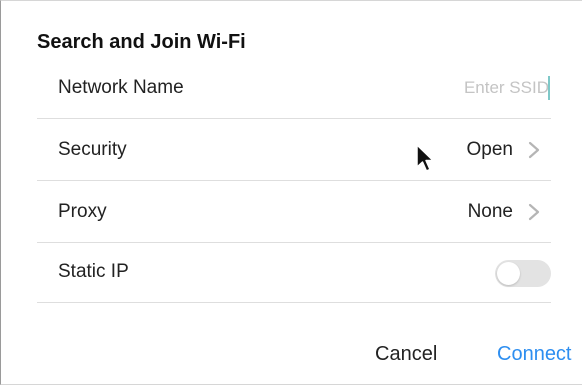 The width and height of the screenshot is (582, 385). Describe the element at coordinates (470, 88) in the screenshot. I see `ssid-input` at that location.